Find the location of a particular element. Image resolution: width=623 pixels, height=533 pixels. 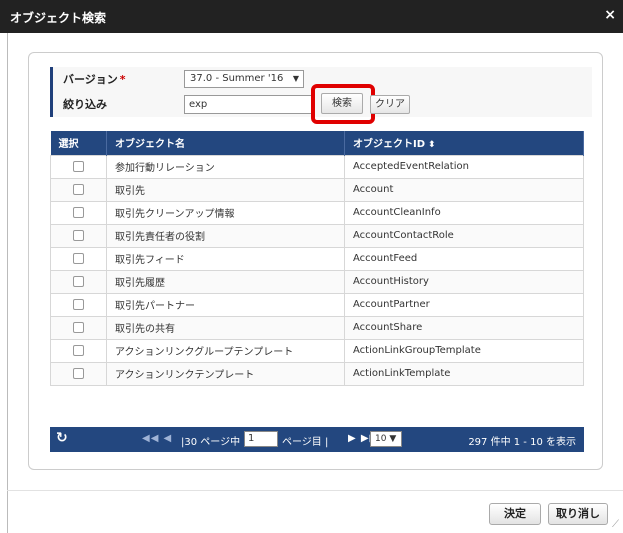

header-object-name: オブジェクト名 is located at coordinates (225, 143).